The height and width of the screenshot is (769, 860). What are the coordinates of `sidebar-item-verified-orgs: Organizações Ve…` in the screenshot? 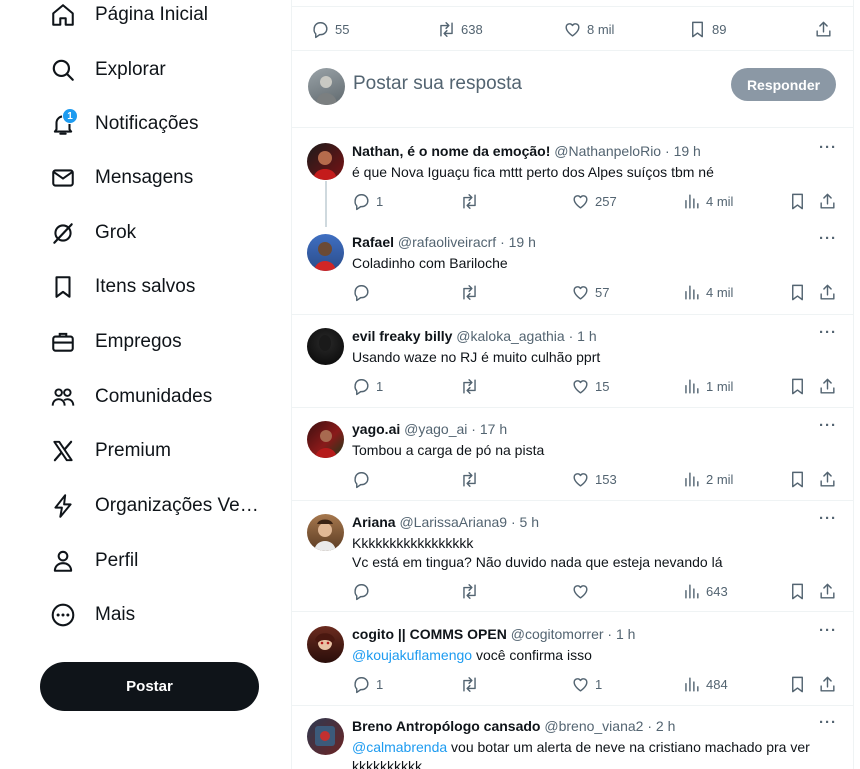 It's located at (153, 506).